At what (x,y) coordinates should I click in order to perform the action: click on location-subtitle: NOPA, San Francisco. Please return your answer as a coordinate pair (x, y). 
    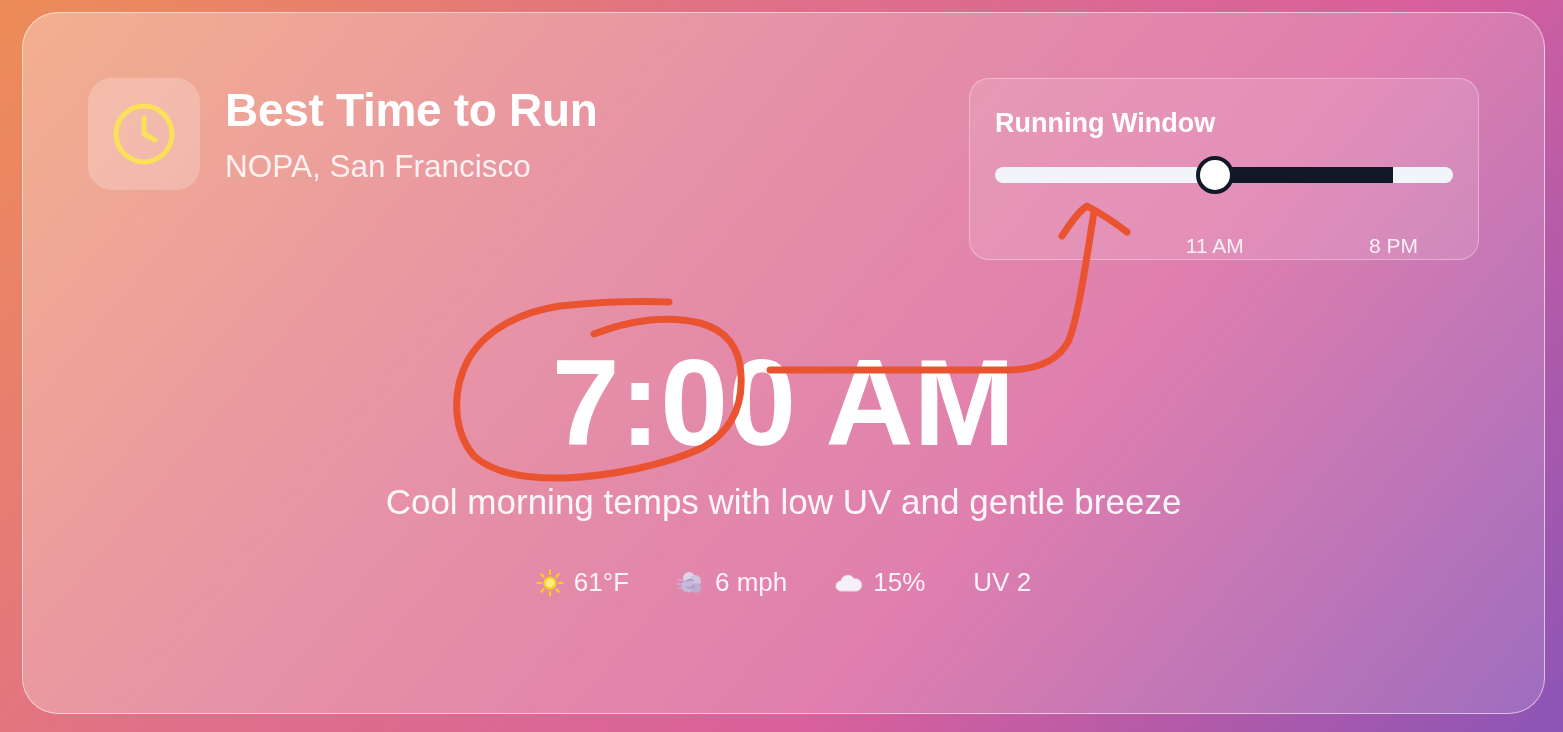
    Looking at the image, I should click on (378, 166).